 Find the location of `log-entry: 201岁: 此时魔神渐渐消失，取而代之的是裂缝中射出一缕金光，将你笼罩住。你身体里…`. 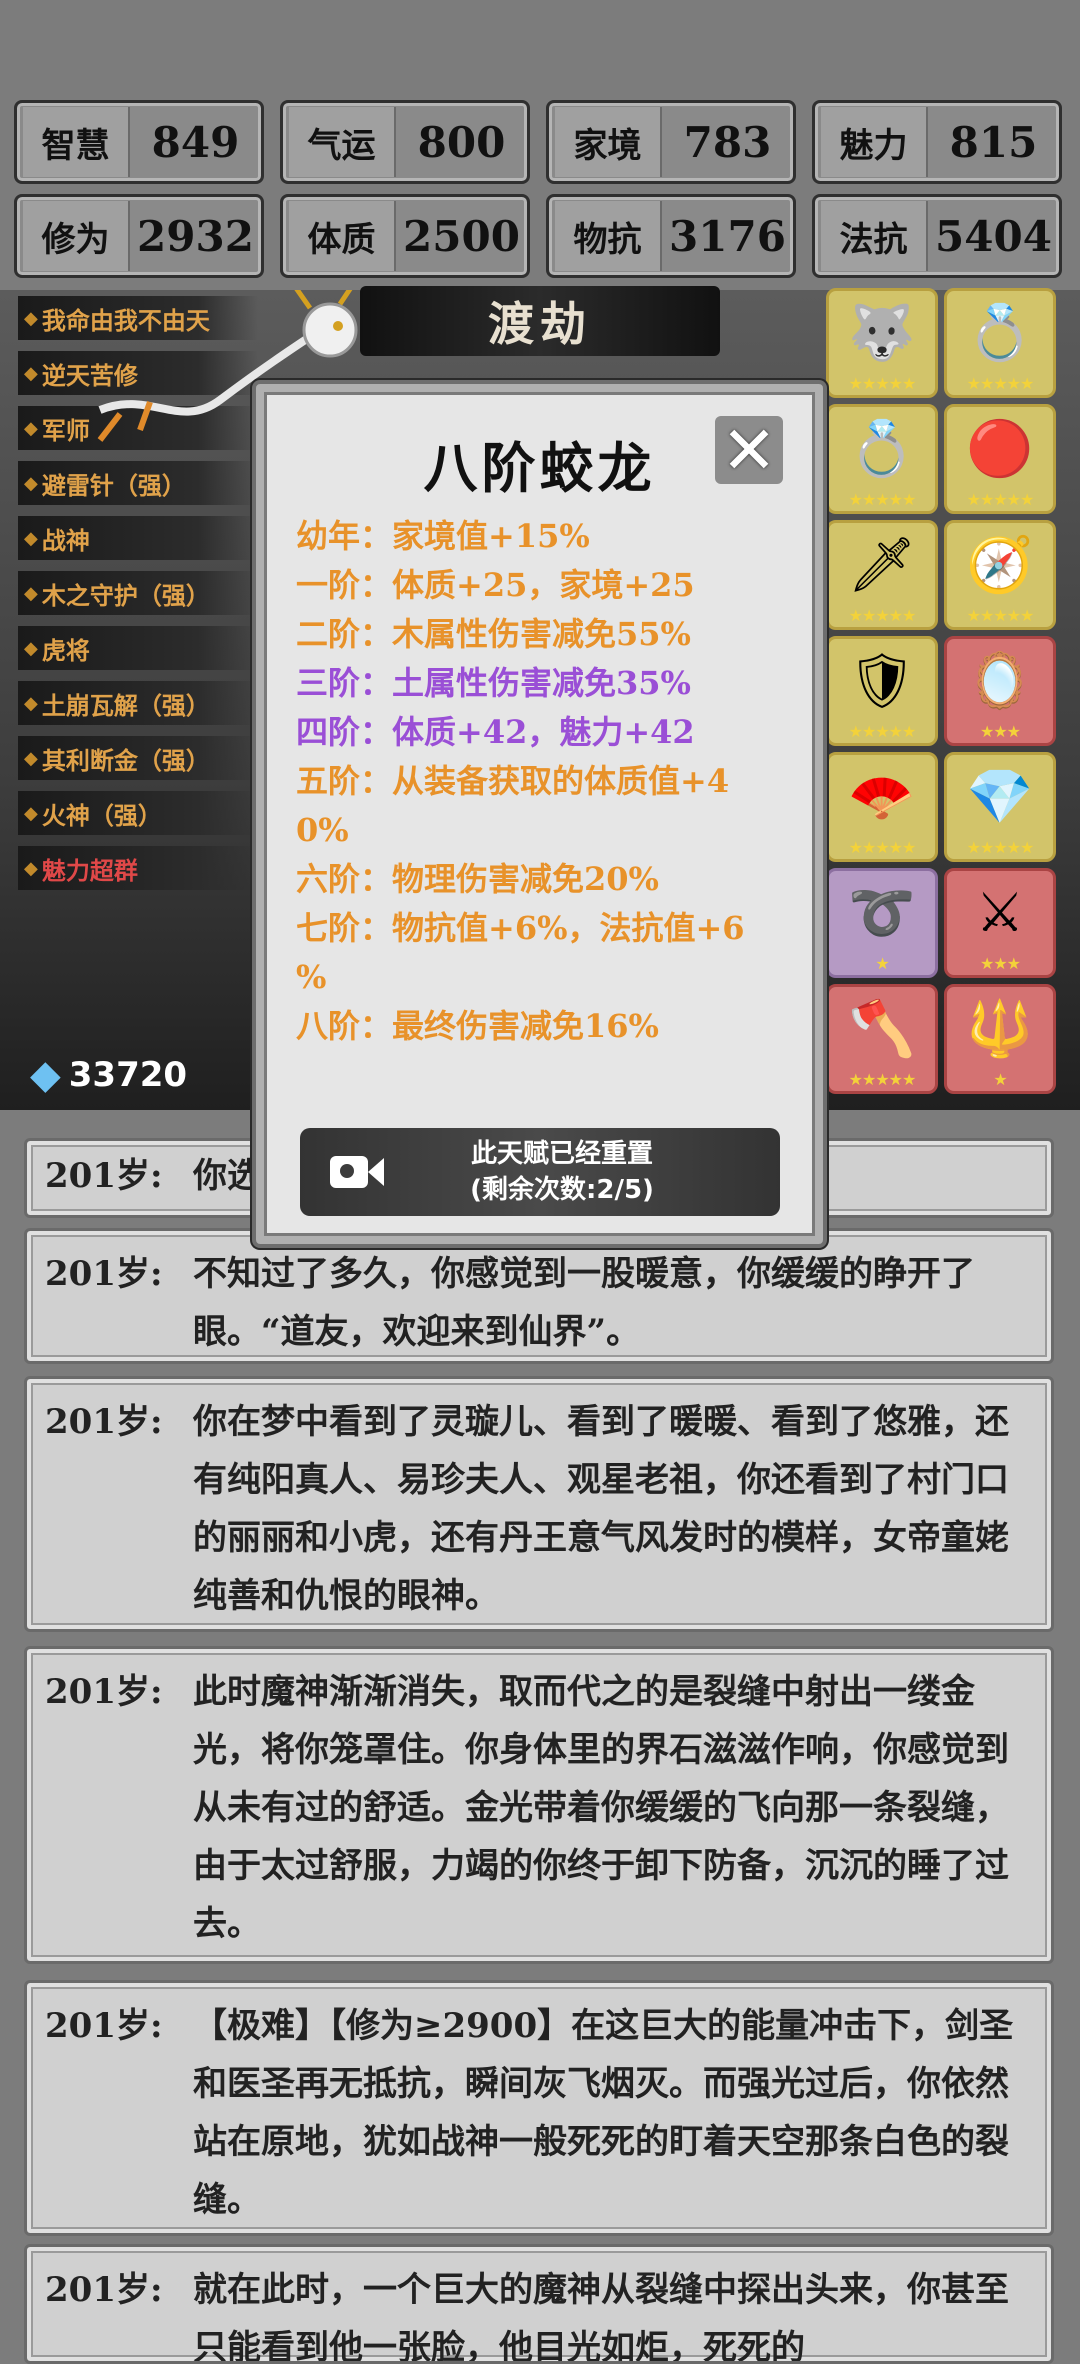

log-entry: 201岁: 此时魔神渐渐消失，取而代之的是裂缝中射出一缕金光，将你笼罩住。你身体里… is located at coordinates (539, 1805).